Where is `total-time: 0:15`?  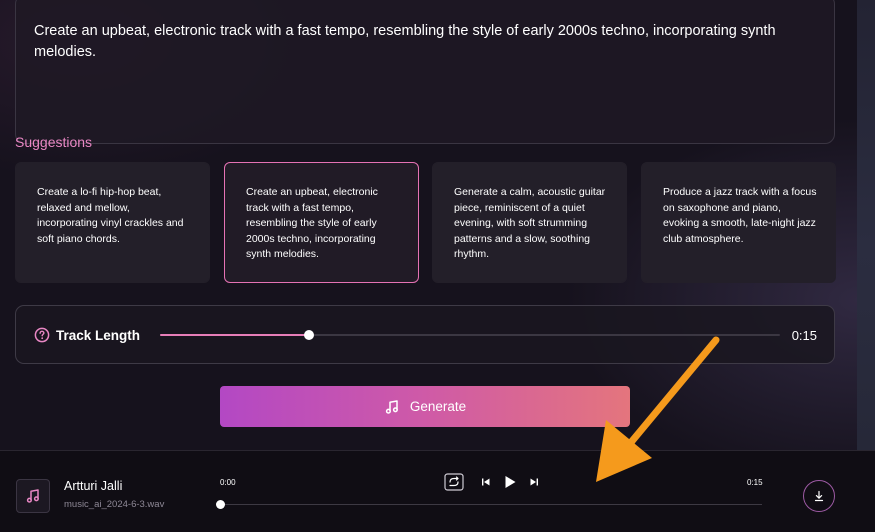
total-time: 0:15 is located at coordinates (755, 482).